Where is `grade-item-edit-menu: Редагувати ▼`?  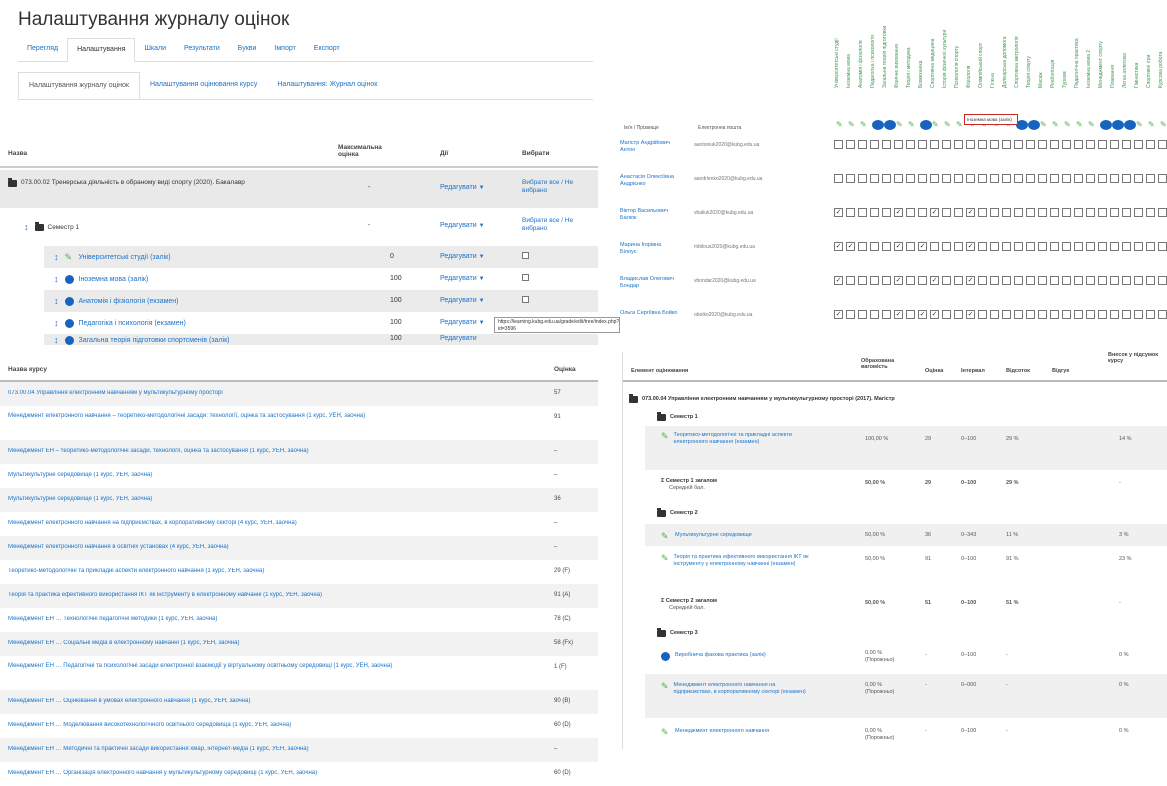
grade-item-edit-menu: Редагувати ▼ is located at coordinates (462, 300).